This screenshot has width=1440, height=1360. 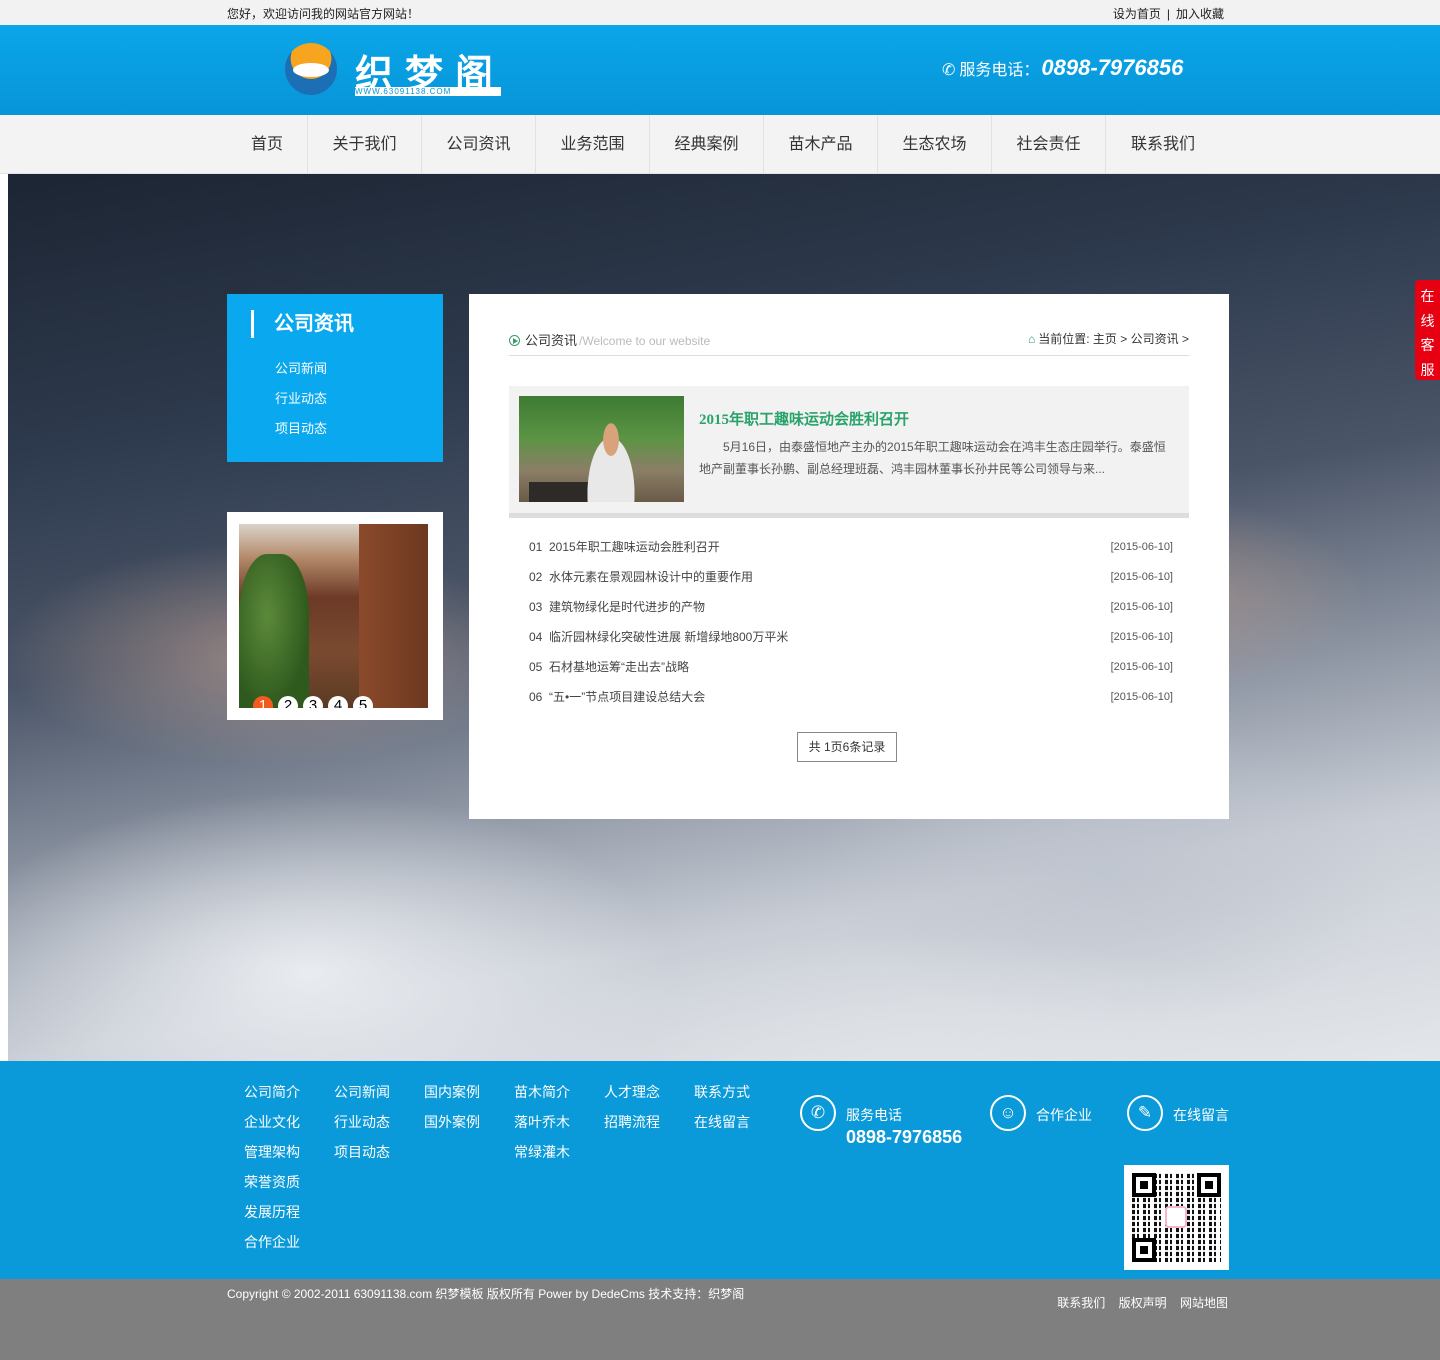 I want to click on sidebar-item-industry: 行业动态, so click(x=301, y=403).